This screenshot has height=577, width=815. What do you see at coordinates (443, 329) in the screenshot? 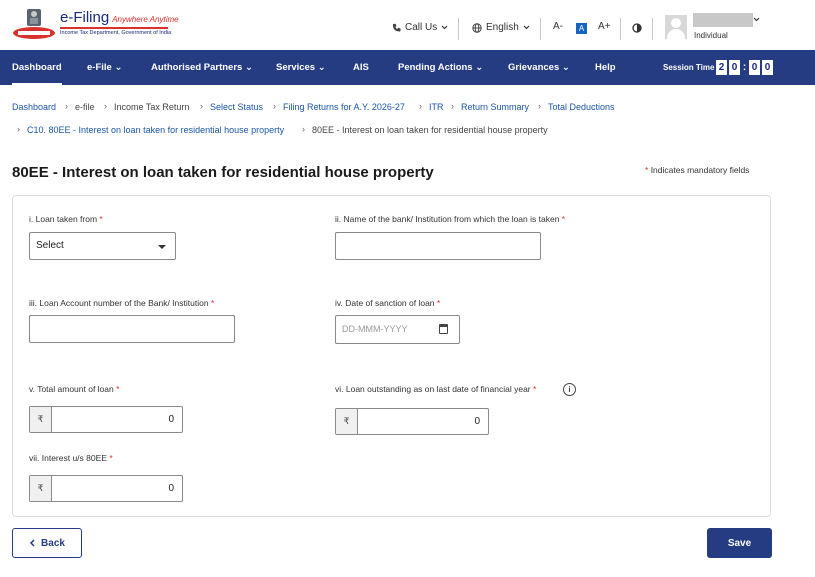
I see `calendar-icon` at bounding box center [443, 329].